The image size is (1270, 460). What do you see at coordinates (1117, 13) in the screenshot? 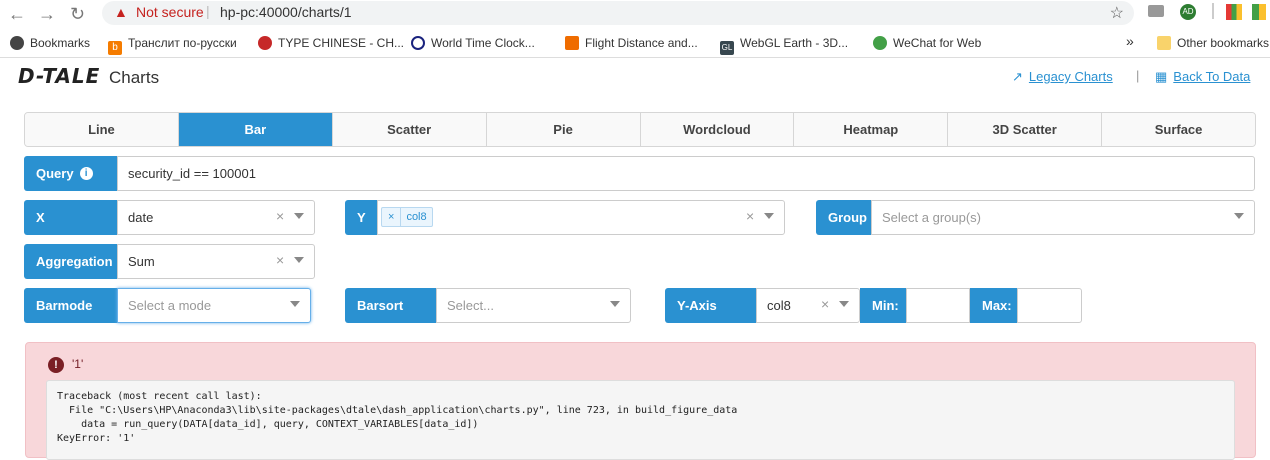
I see `bookmark-star-icon: ☆` at bounding box center [1117, 13].